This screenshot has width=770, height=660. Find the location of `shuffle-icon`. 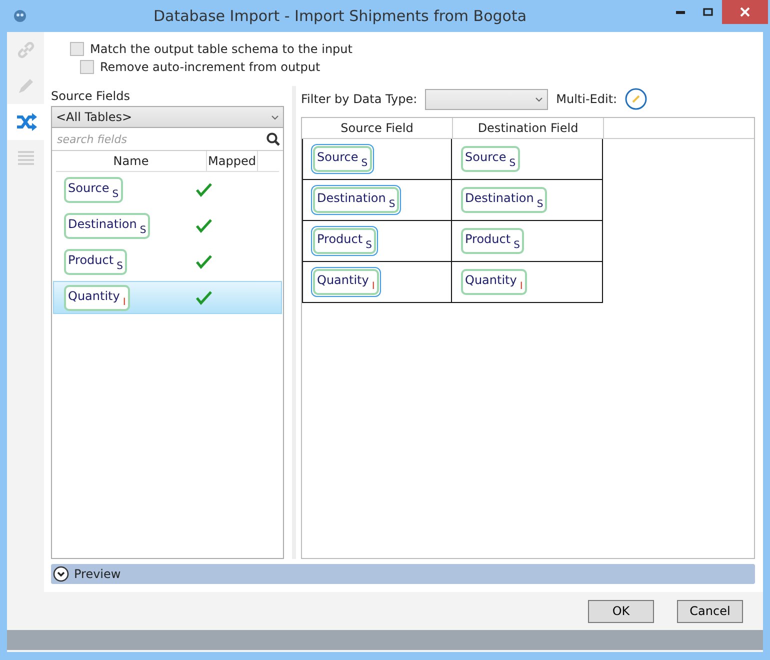

shuffle-icon is located at coordinates (25, 122).